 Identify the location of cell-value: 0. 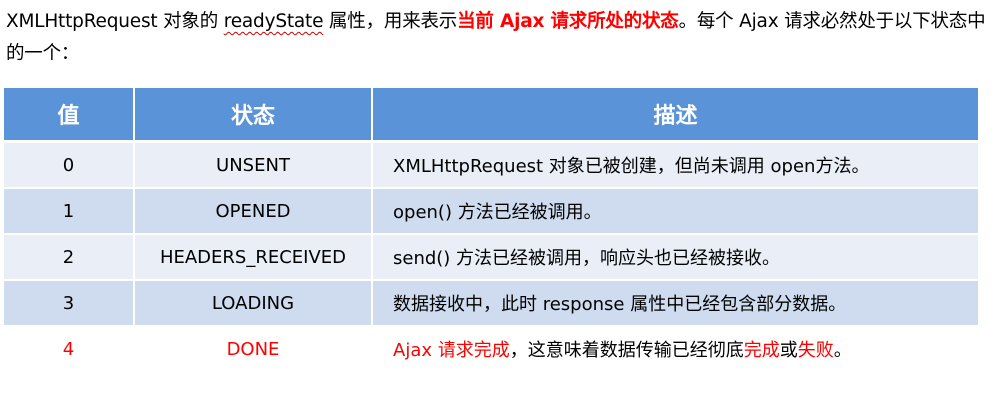
(69, 165).